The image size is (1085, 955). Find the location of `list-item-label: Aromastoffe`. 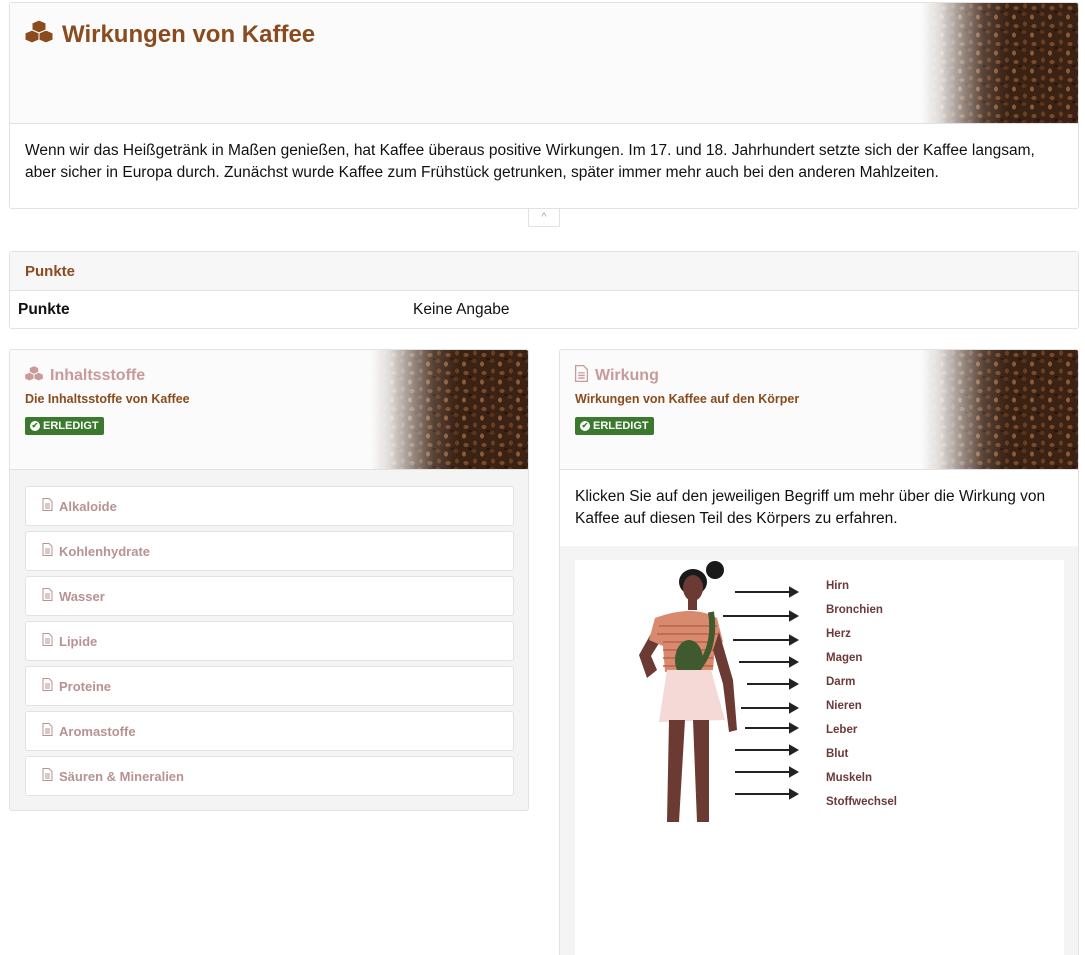

list-item-label: Aromastoffe is located at coordinates (97, 731).